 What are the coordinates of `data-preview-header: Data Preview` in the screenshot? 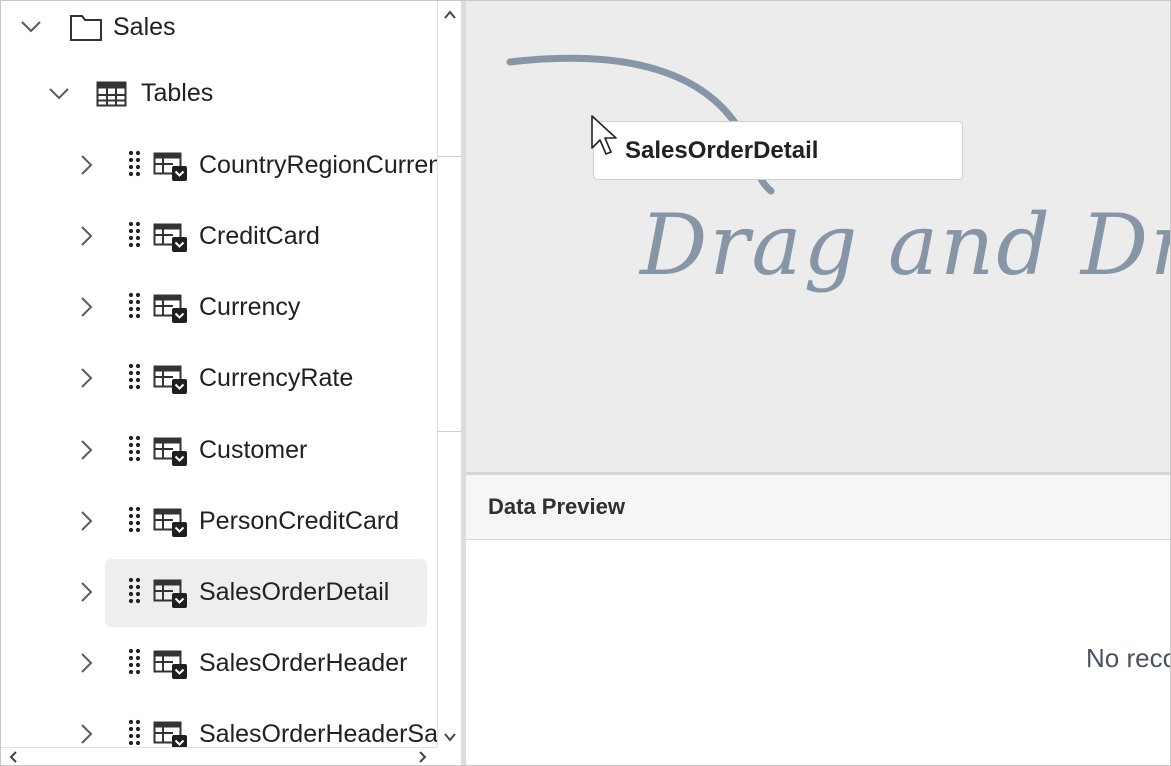 It's located at (818, 507).